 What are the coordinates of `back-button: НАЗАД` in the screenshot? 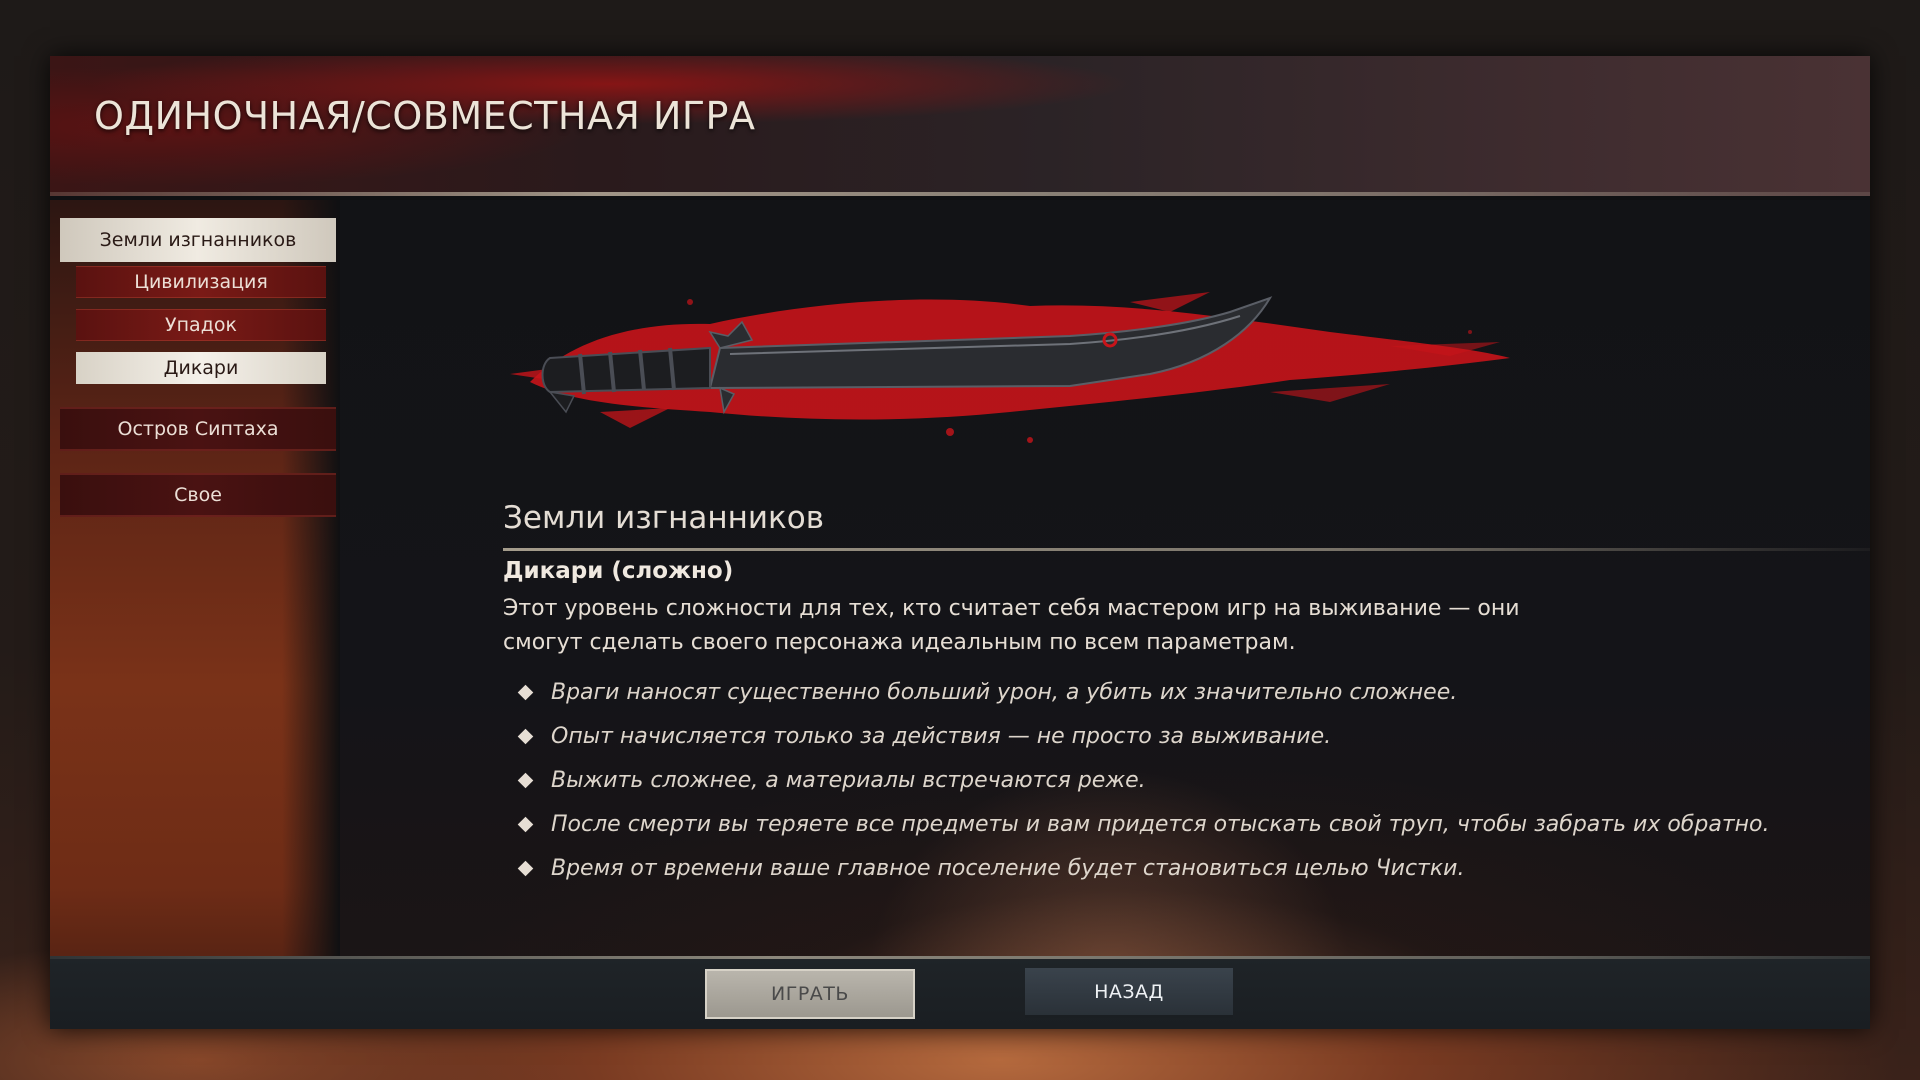 It's located at (1129, 993).